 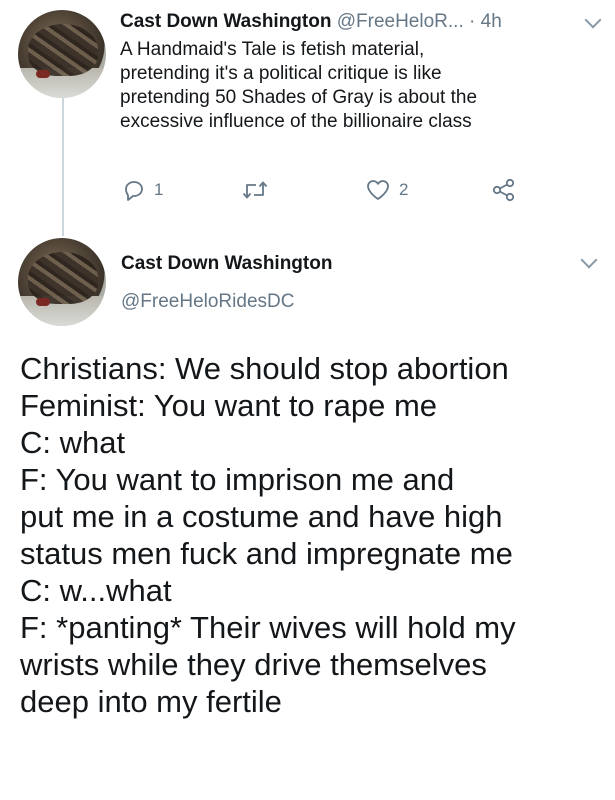 I want to click on retweet-button, so click(x=259, y=190).